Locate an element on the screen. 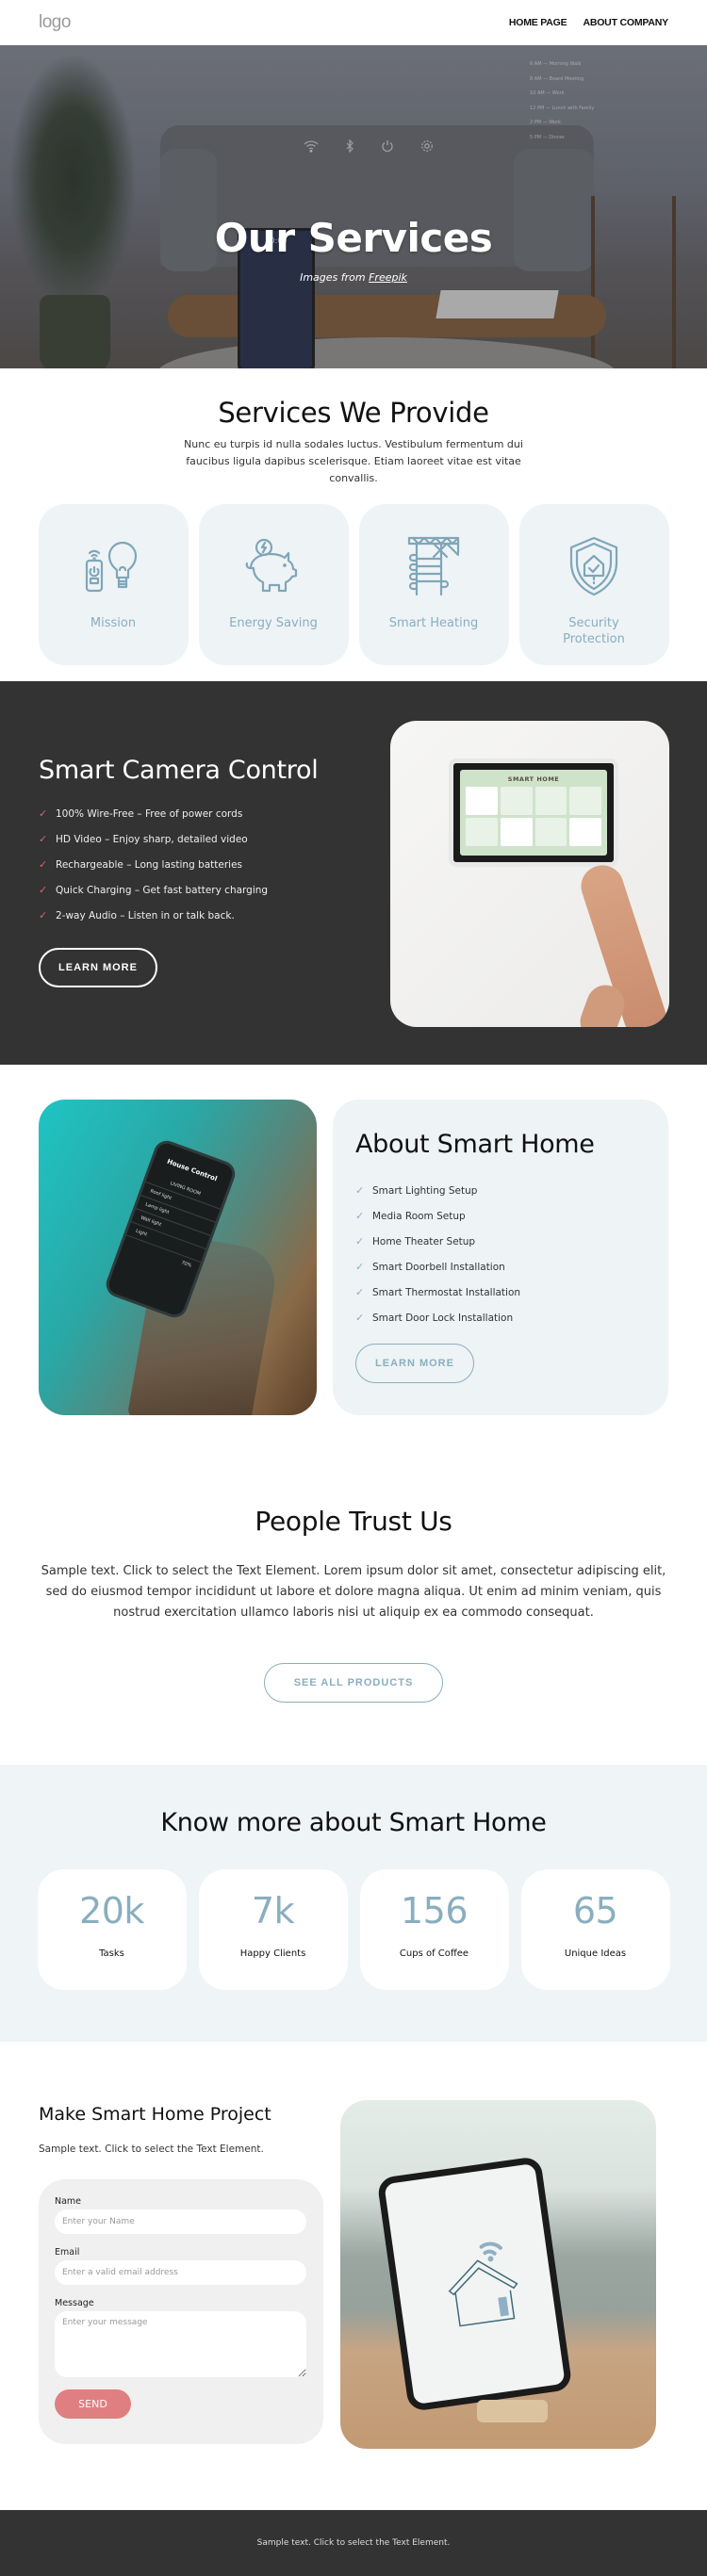 The image size is (707, 2576). ipad-image is located at coordinates (474, 2284).